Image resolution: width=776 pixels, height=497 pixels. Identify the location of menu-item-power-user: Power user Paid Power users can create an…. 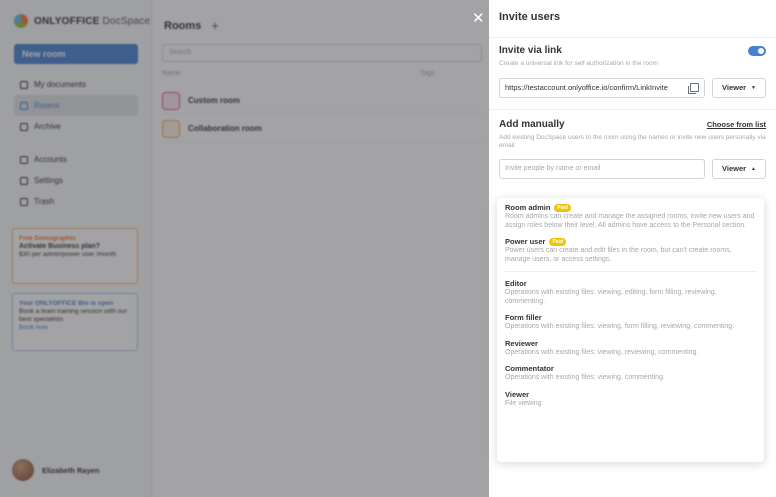
(630, 250).